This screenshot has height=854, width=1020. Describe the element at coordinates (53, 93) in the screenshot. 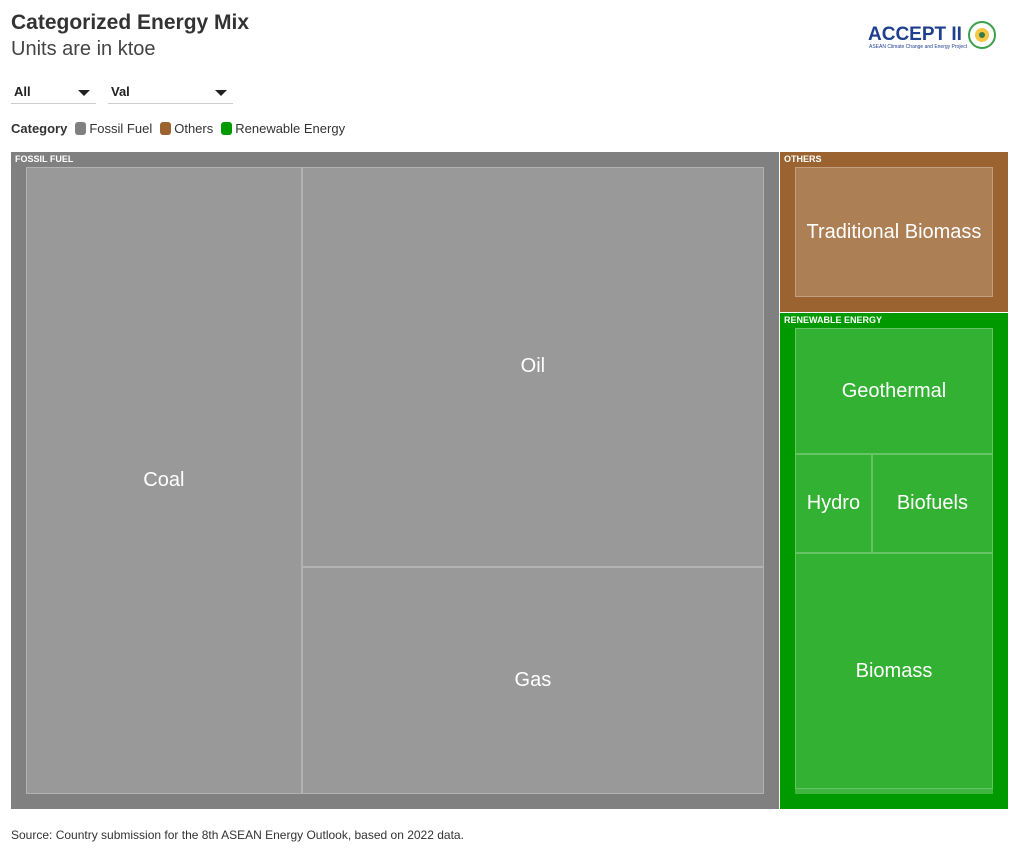

I see `country-dropdown: All` at that location.